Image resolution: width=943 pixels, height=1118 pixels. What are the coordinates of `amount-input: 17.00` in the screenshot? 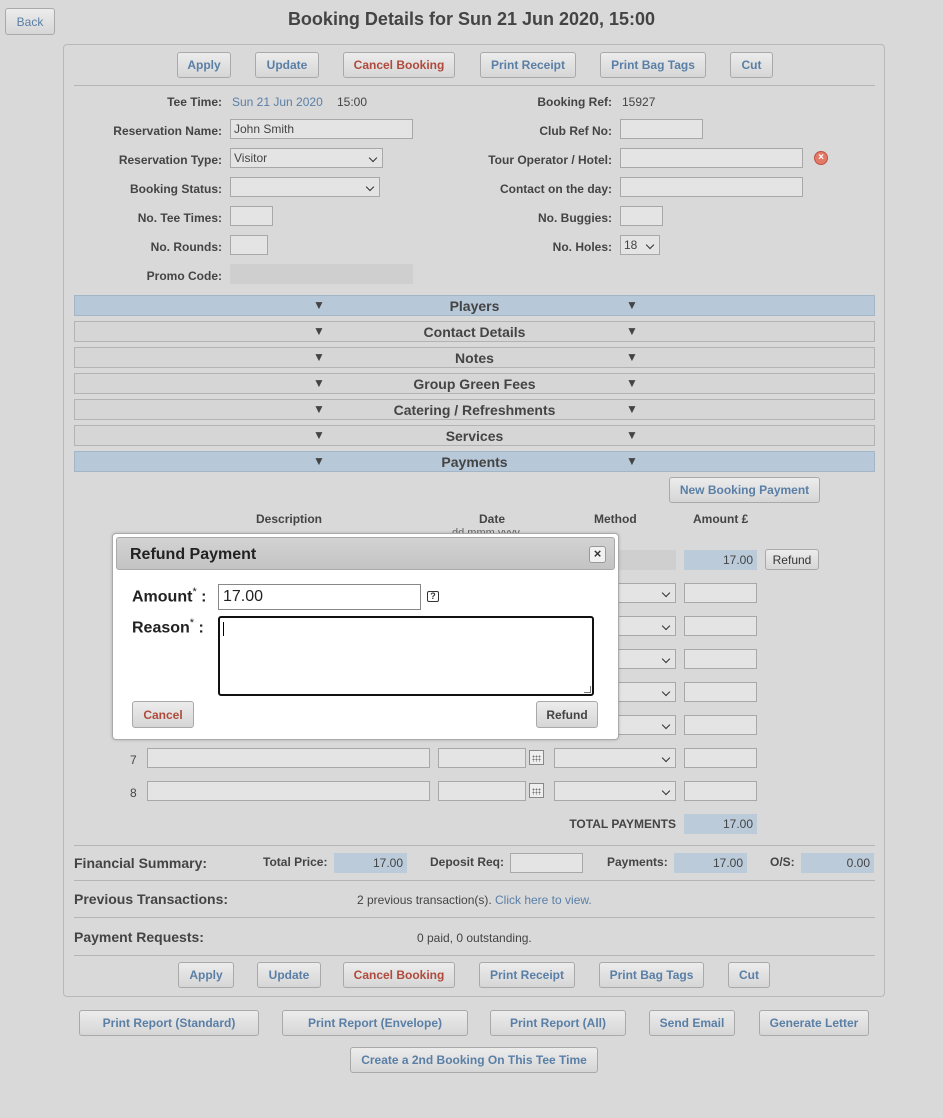 It's located at (319, 597).